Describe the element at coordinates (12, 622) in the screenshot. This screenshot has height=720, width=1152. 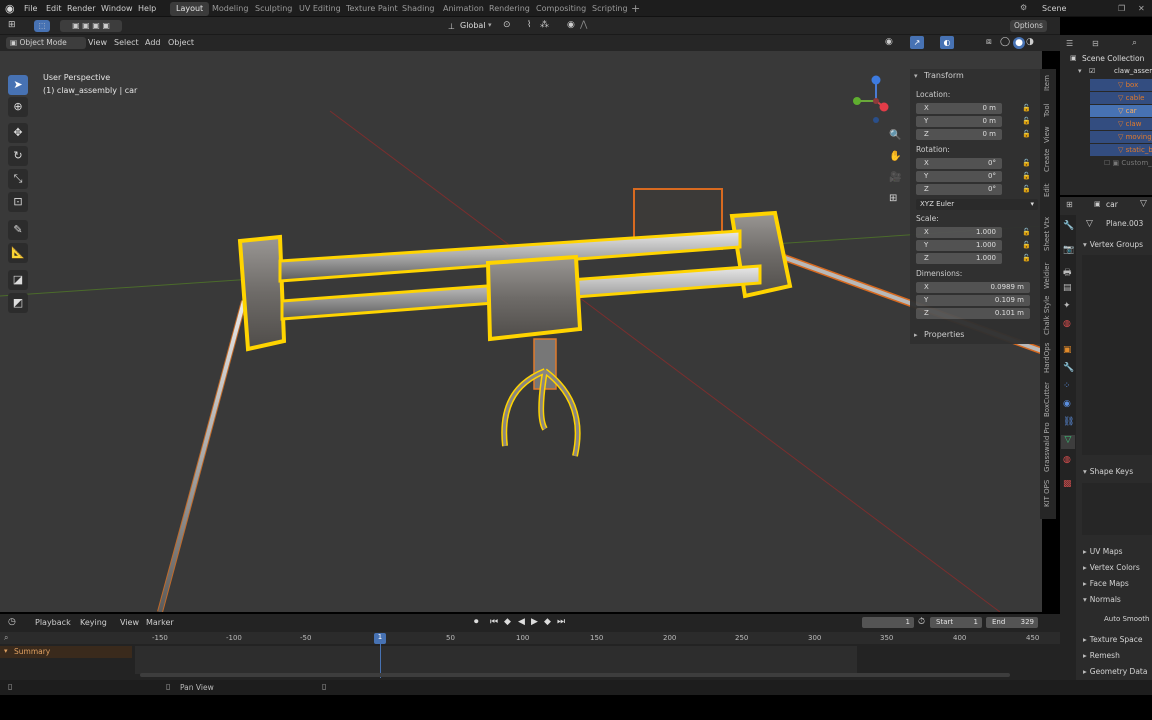
I see `timeline-editor-icon: ◷` at that location.